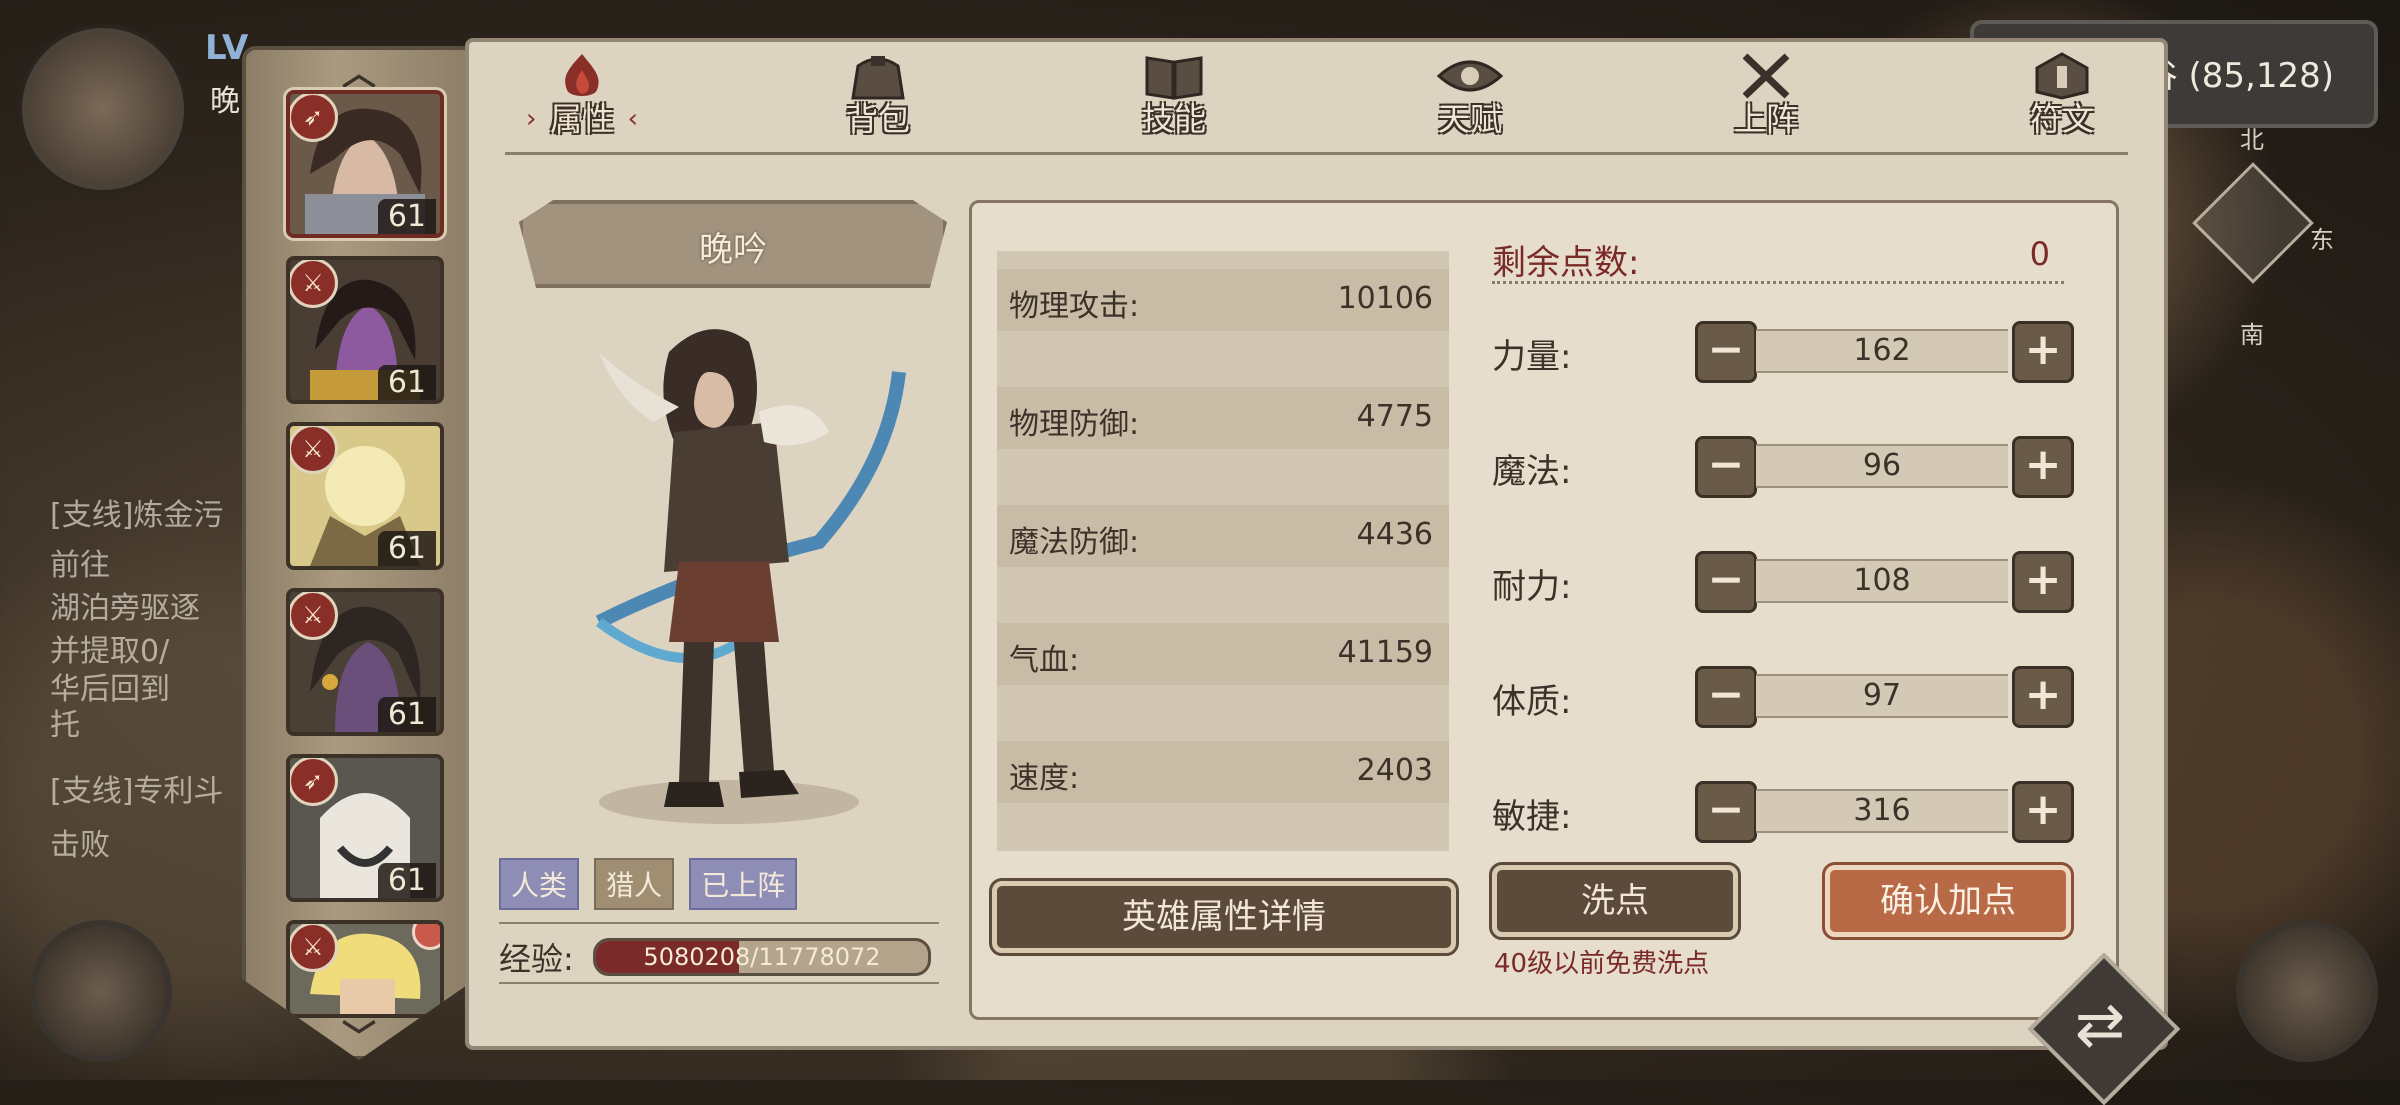 This screenshot has height=1105, width=2400. What do you see at coordinates (743, 884) in the screenshot?
I see `deploy-status-tag: 已上阵` at bounding box center [743, 884].